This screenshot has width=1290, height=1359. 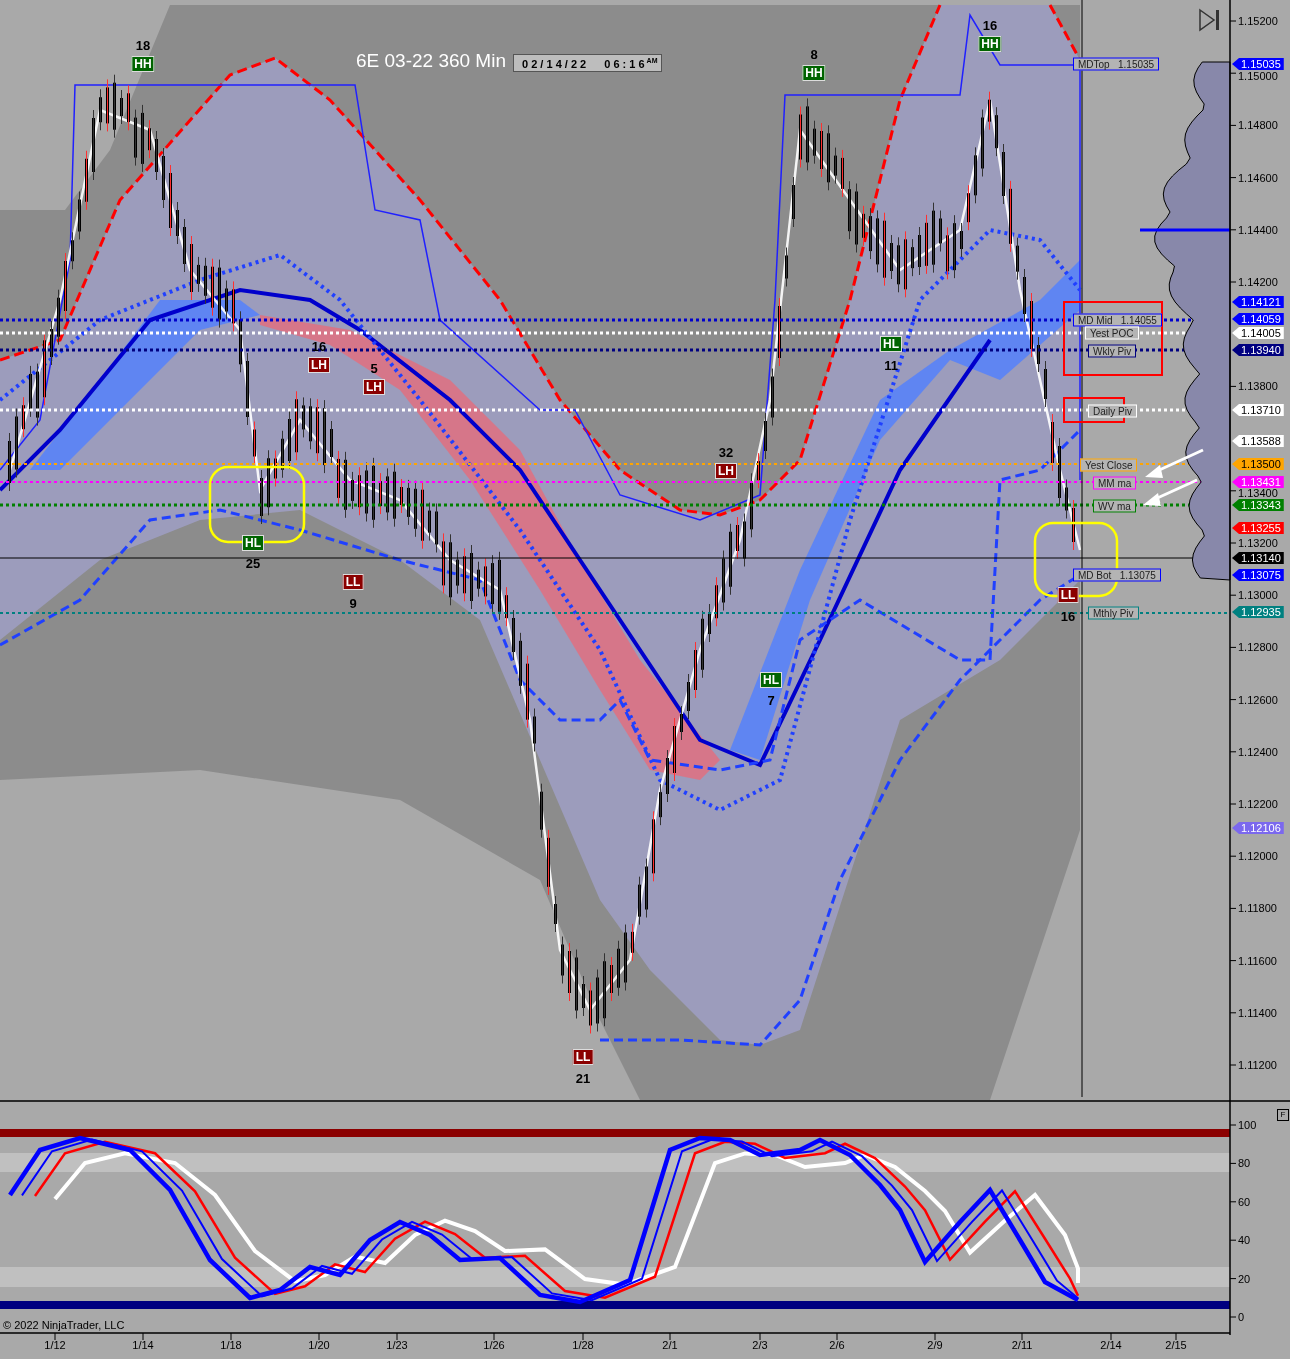 I want to click on price-axis-label: 1.12600, so click(x=1258, y=699).